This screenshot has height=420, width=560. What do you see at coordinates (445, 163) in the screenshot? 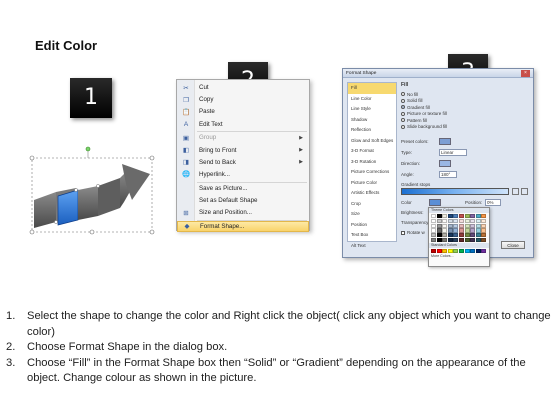
I see `direction-button` at bounding box center [445, 163].